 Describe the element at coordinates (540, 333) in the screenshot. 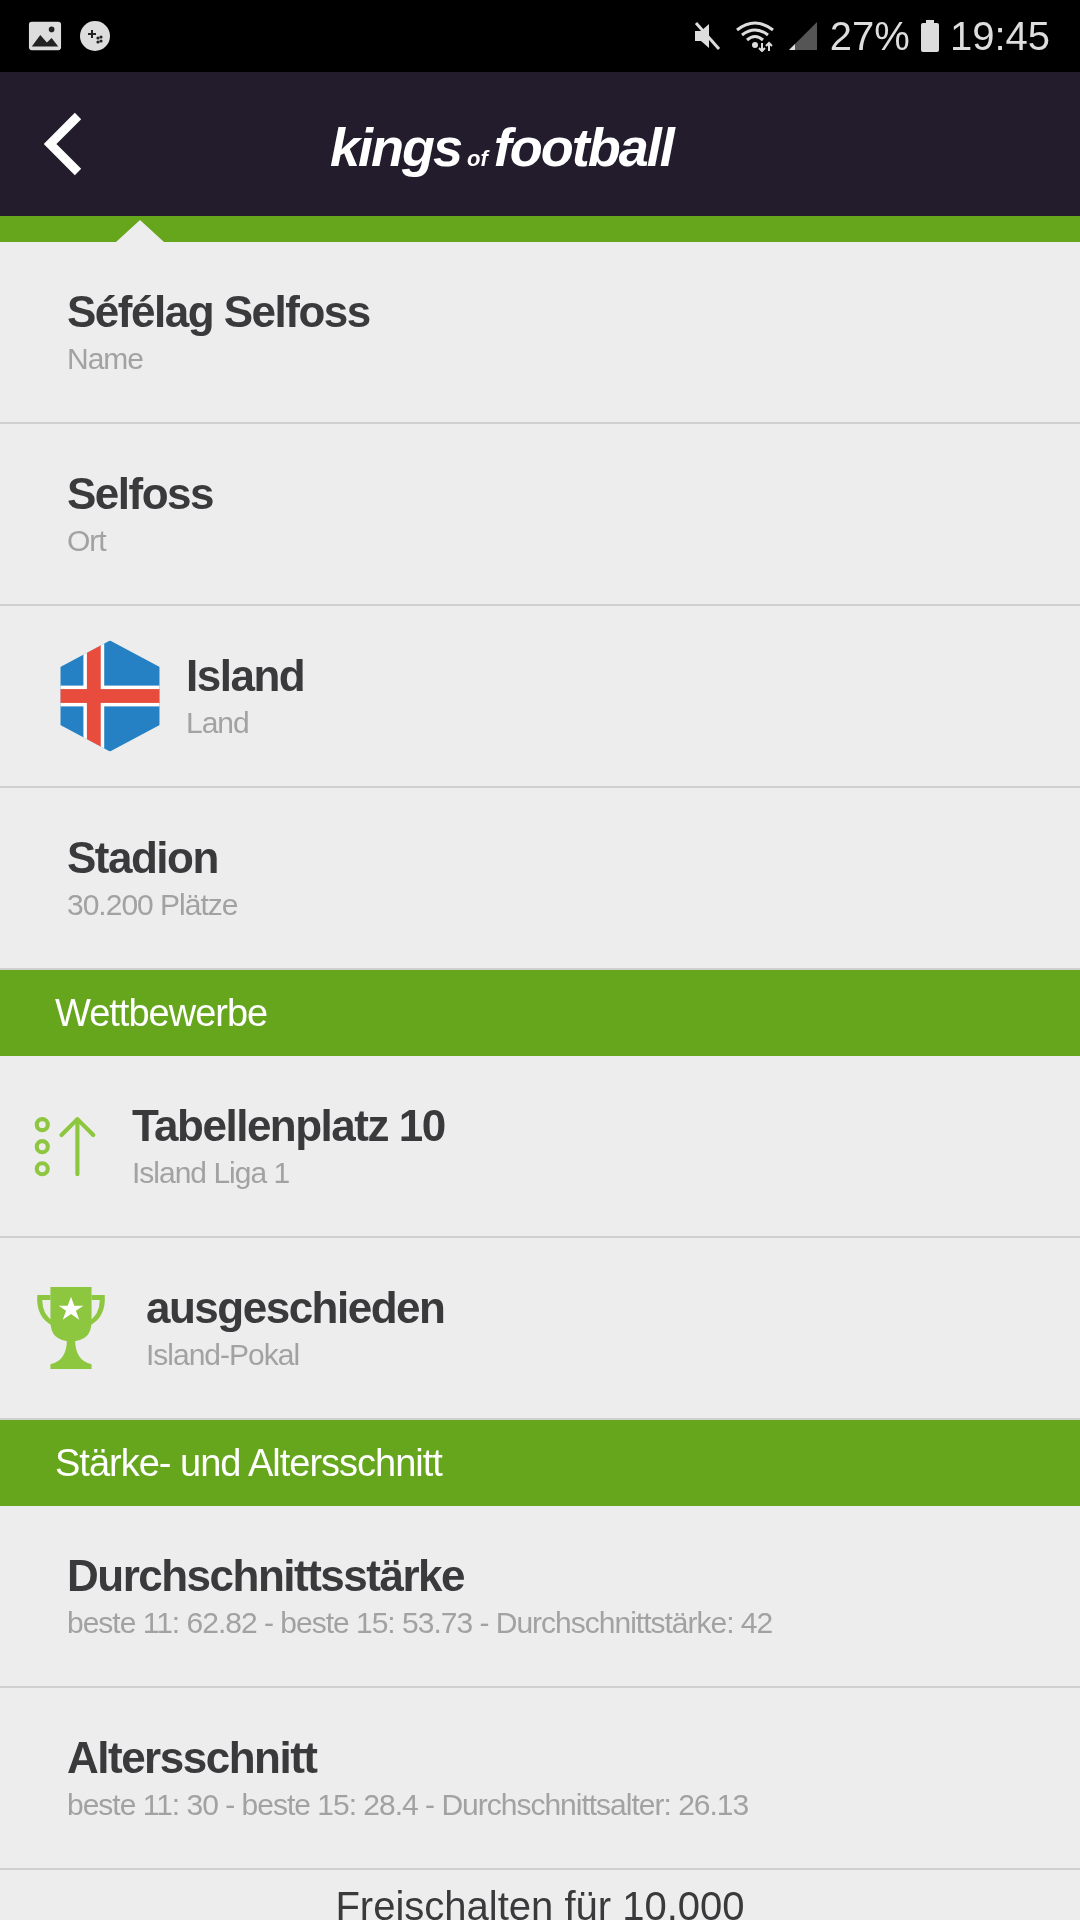

I see `list-item: Séfélag Selfoss Name` at that location.